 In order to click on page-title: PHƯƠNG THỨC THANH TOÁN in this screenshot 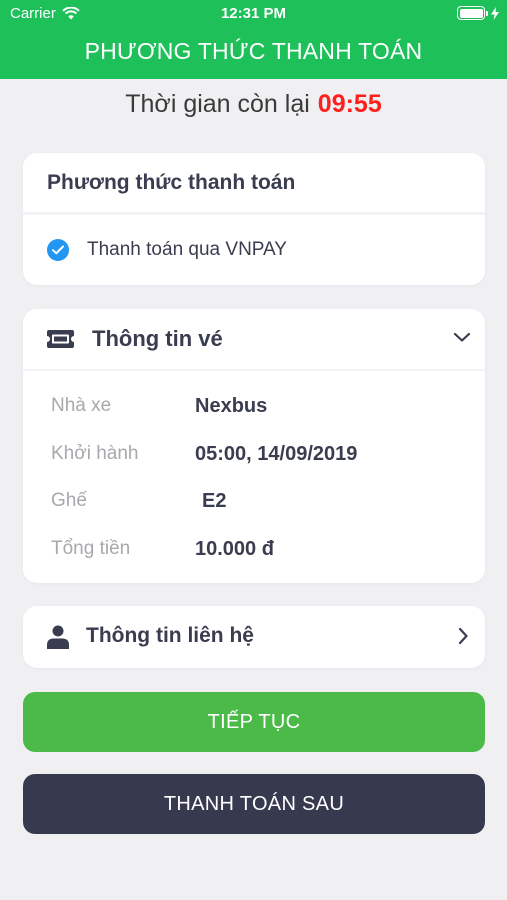, I will do `click(253, 51)`.